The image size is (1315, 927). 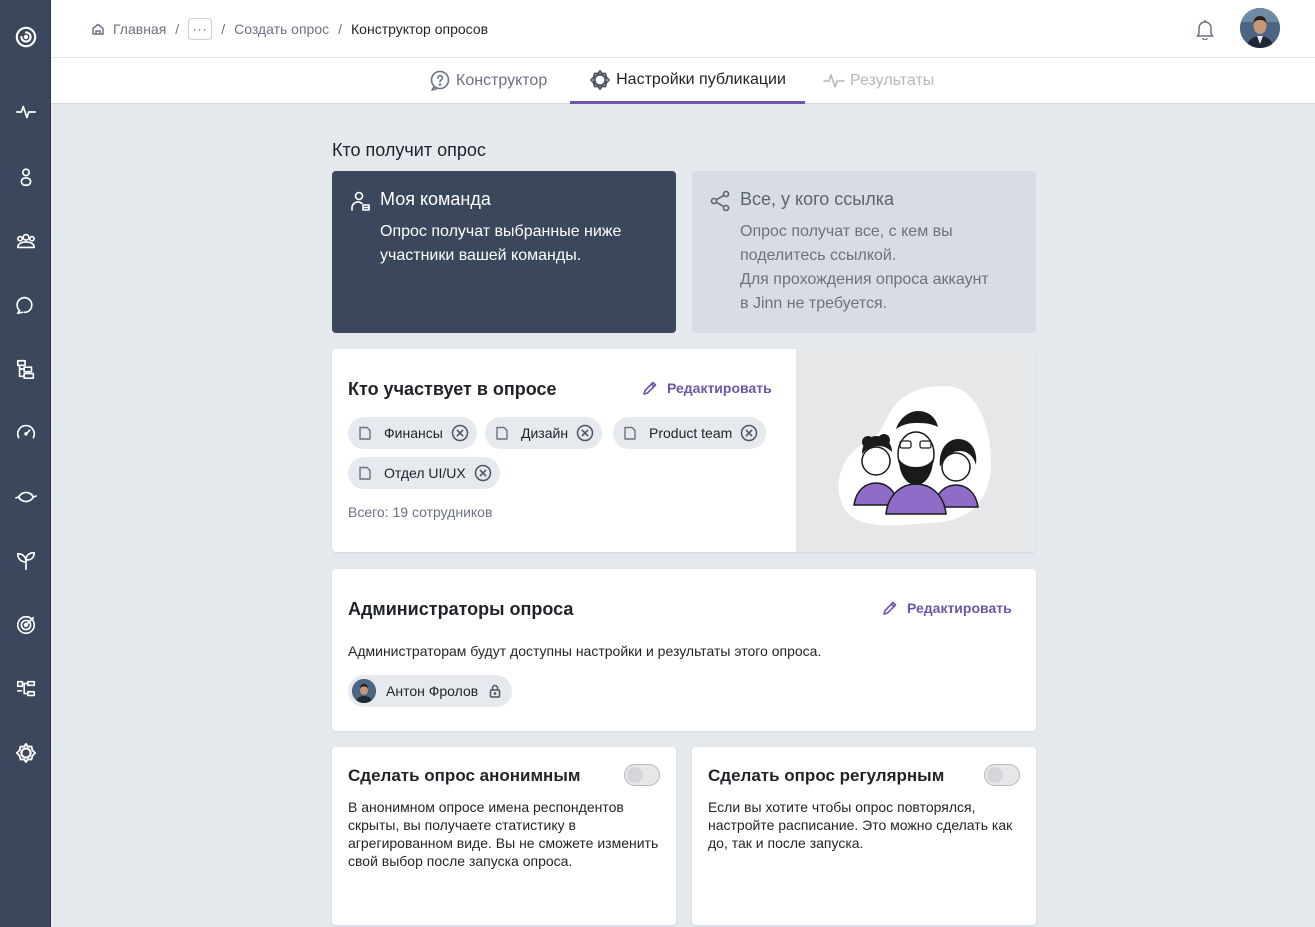 I want to click on team-illustration, so click(x=916, y=450).